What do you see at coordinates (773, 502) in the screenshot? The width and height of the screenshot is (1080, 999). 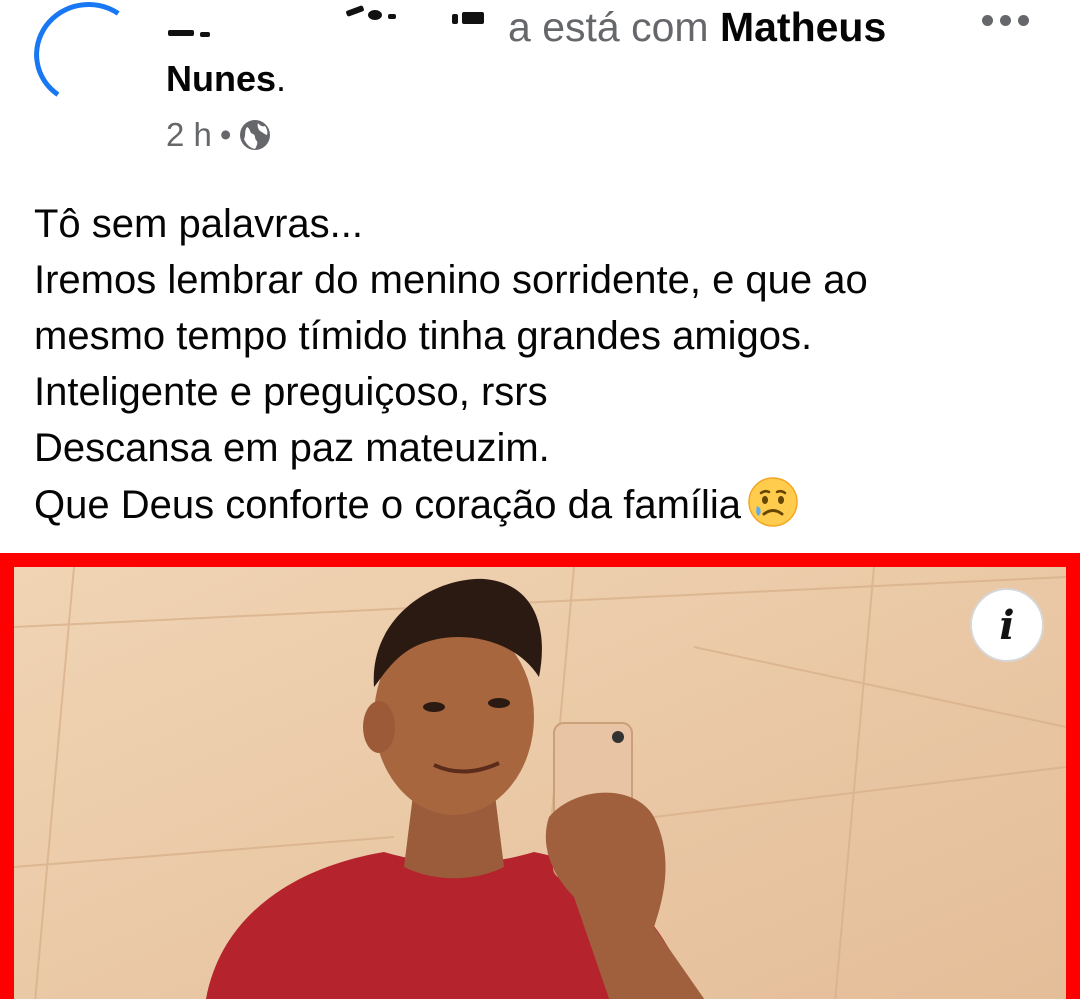 I see `sad-but-relieved-face-icon` at bounding box center [773, 502].